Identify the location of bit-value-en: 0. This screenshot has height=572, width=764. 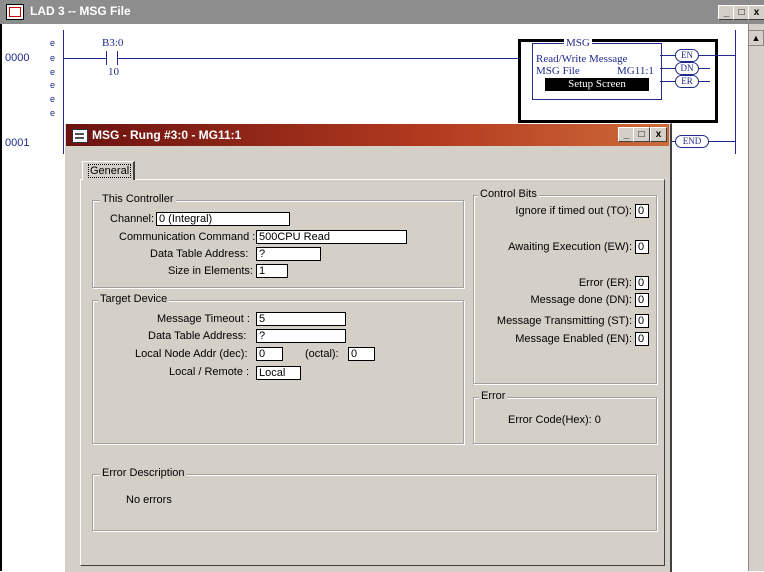
(642, 339).